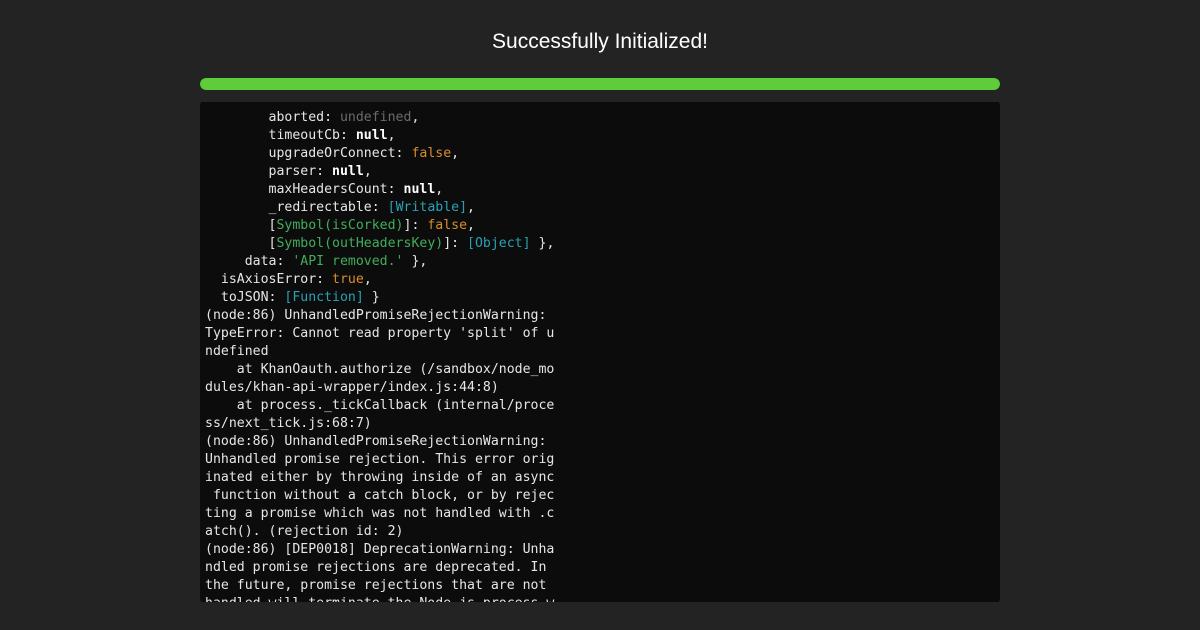 Image resolution: width=1200 pixels, height=630 pixels. What do you see at coordinates (304, 189) in the screenshot?
I see `console-token: maxHeadersCount:` at bounding box center [304, 189].